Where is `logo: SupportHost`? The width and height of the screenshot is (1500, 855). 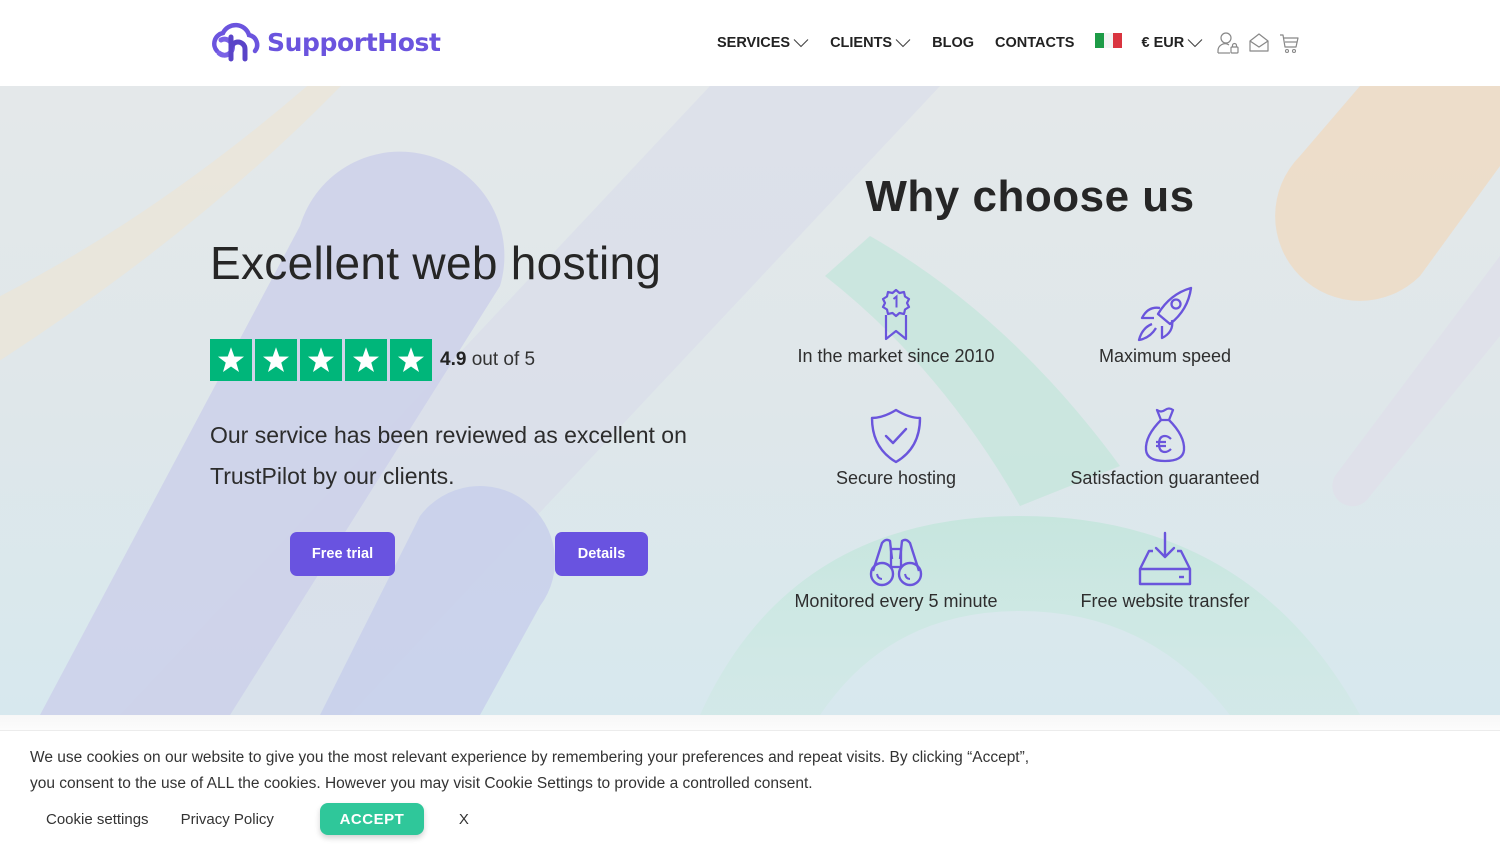 logo: SupportHost is located at coordinates (325, 42).